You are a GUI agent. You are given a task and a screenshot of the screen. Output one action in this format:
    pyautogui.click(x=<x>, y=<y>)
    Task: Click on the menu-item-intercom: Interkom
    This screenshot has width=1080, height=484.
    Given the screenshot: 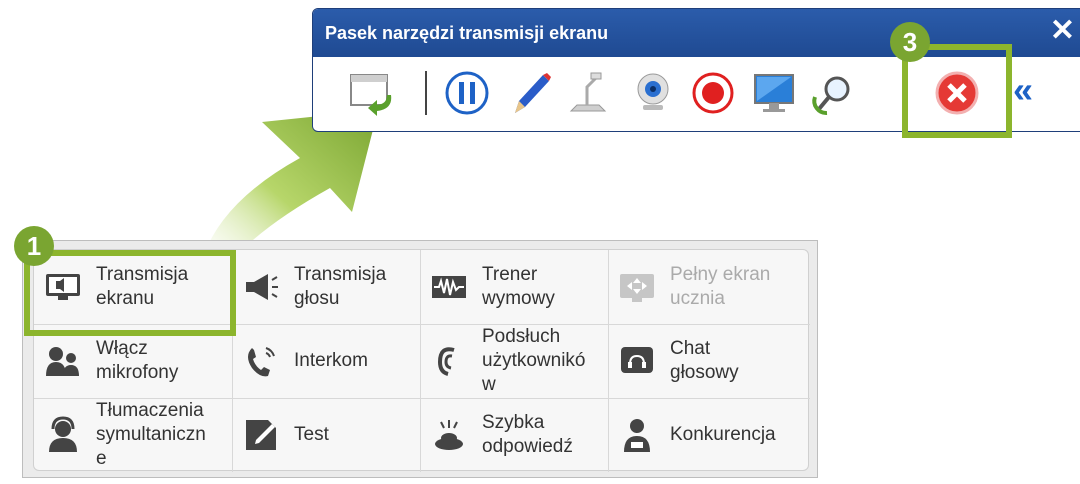 What is the action you would take?
    pyautogui.click(x=326, y=361)
    